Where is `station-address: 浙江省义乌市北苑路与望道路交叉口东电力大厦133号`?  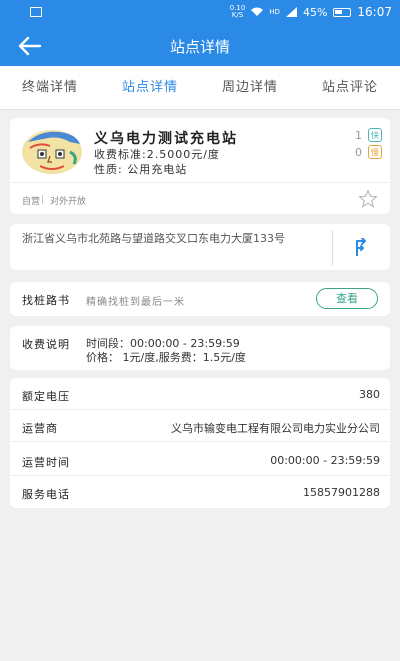
station-address: 浙江省义乌市北苑路与望道路交叉口东电力大厦133号 is located at coordinates (153, 238).